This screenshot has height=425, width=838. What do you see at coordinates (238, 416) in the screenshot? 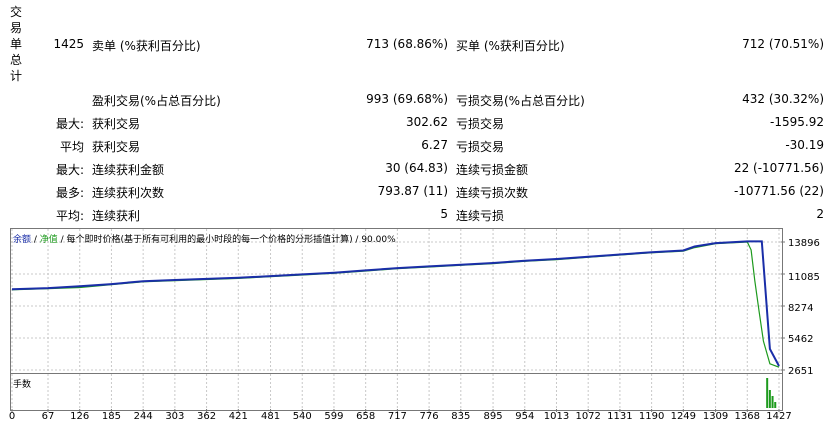
I see `x-tick-label: 421` at bounding box center [238, 416].